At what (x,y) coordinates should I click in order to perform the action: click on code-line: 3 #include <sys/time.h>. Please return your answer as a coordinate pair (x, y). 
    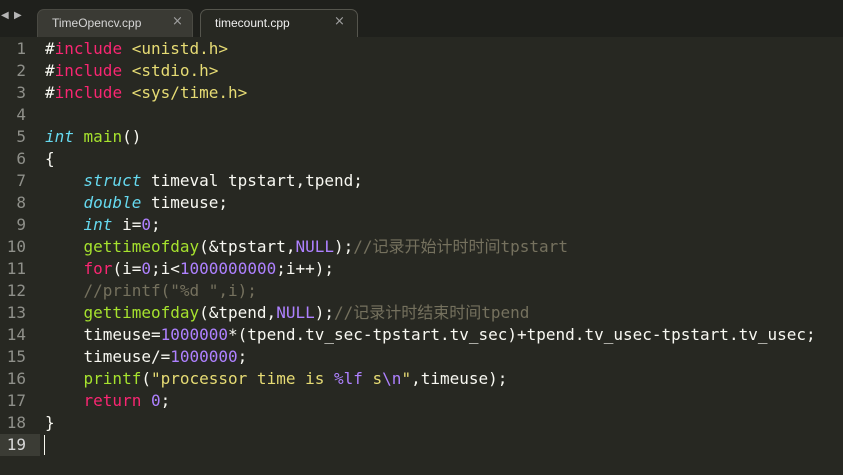
    Looking at the image, I should click on (421, 93).